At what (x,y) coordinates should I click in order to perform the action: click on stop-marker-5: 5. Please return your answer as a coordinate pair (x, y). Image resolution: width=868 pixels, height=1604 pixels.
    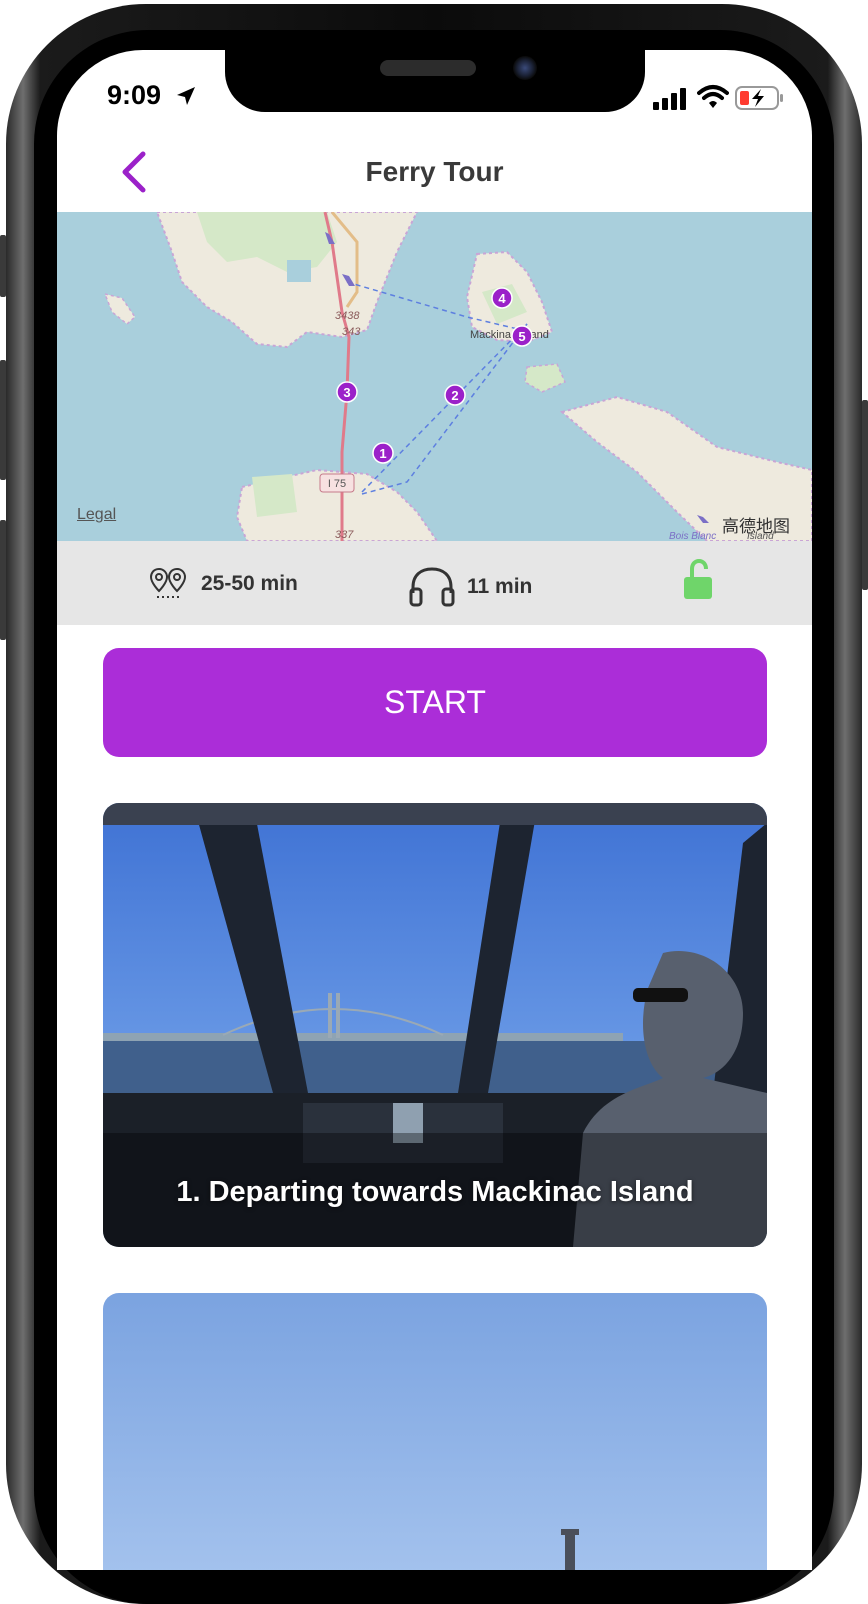
    Looking at the image, I should click on (522, 336).